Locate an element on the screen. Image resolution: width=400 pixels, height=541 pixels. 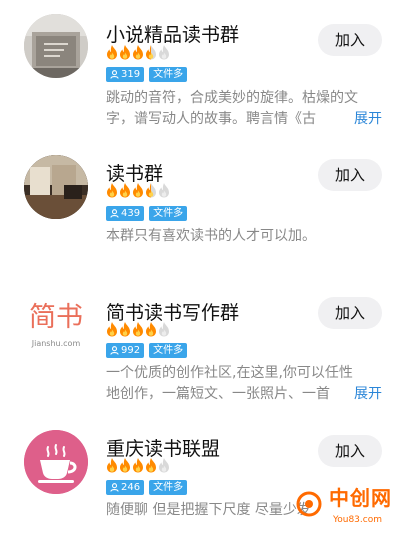
teacup-icon is located at coordinates (56, 462).